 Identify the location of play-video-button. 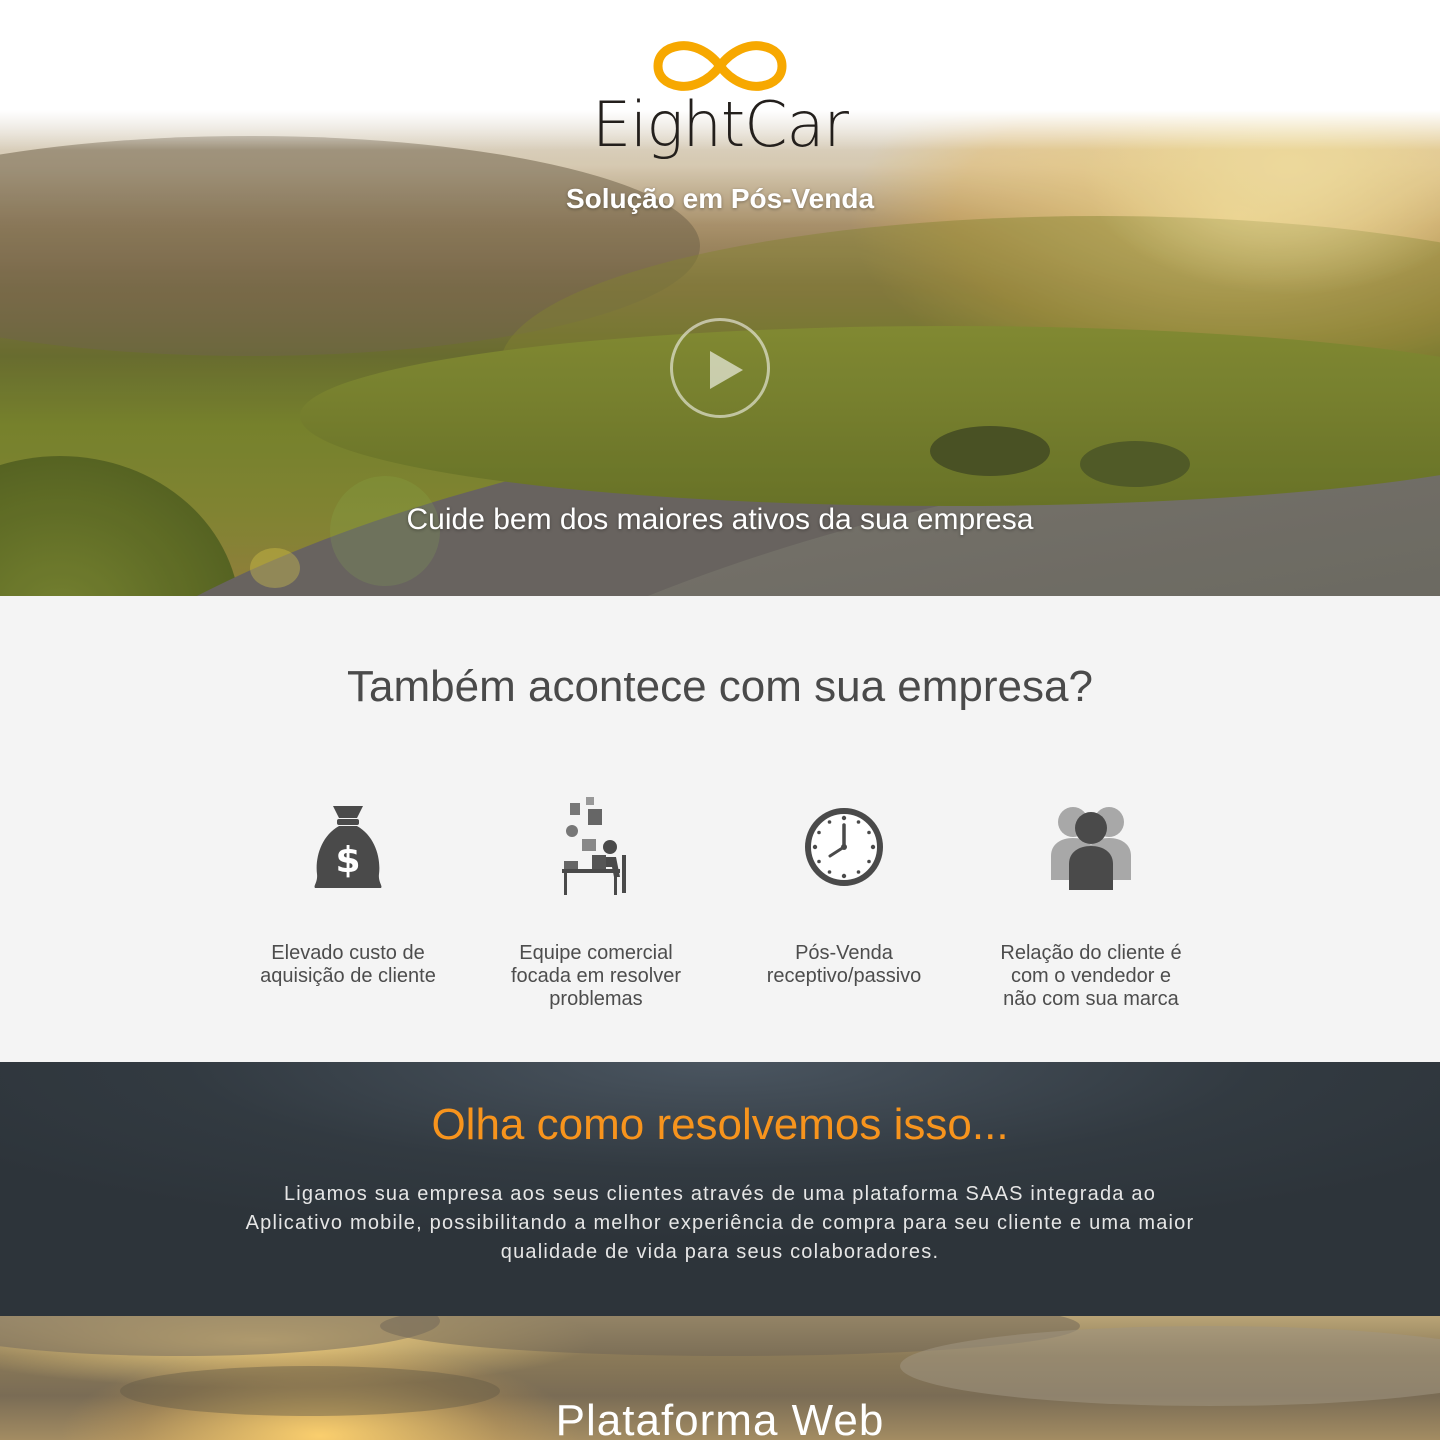
(720, 368).